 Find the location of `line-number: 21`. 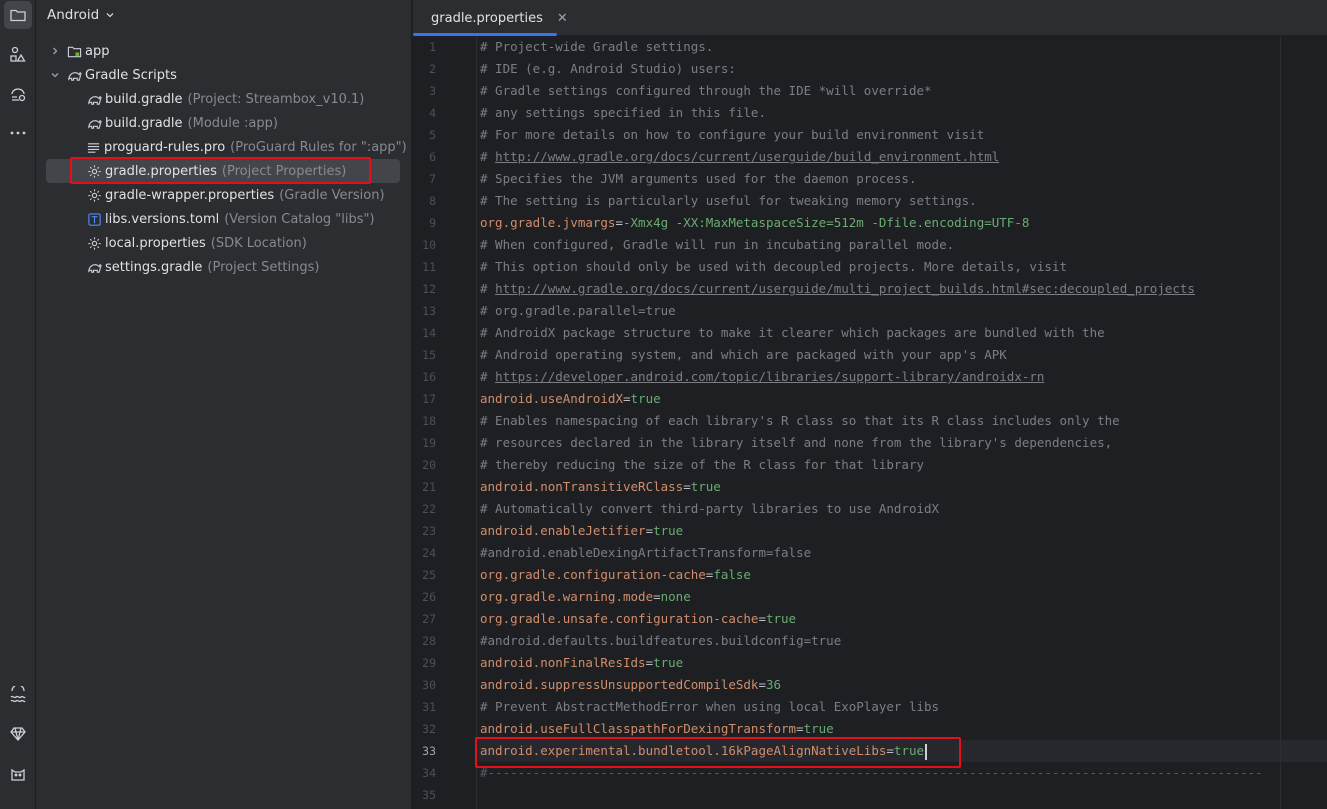

line-number: 21 is located at coordinates (429, 487).